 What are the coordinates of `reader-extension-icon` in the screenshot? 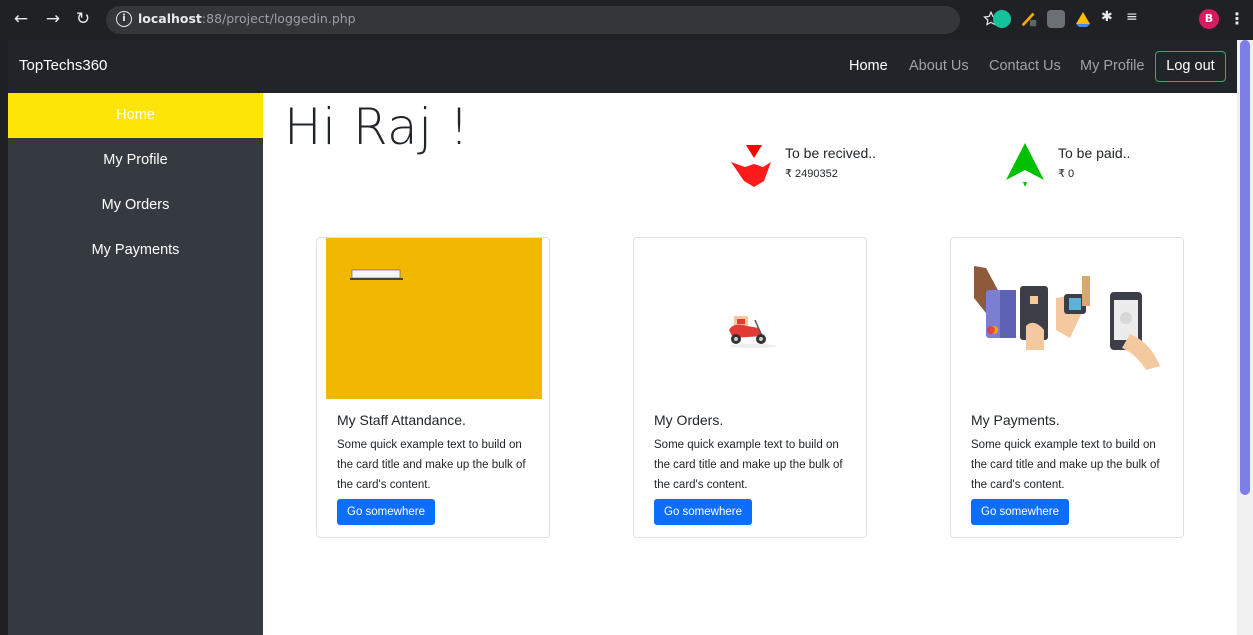 It's located at (1056, 19).